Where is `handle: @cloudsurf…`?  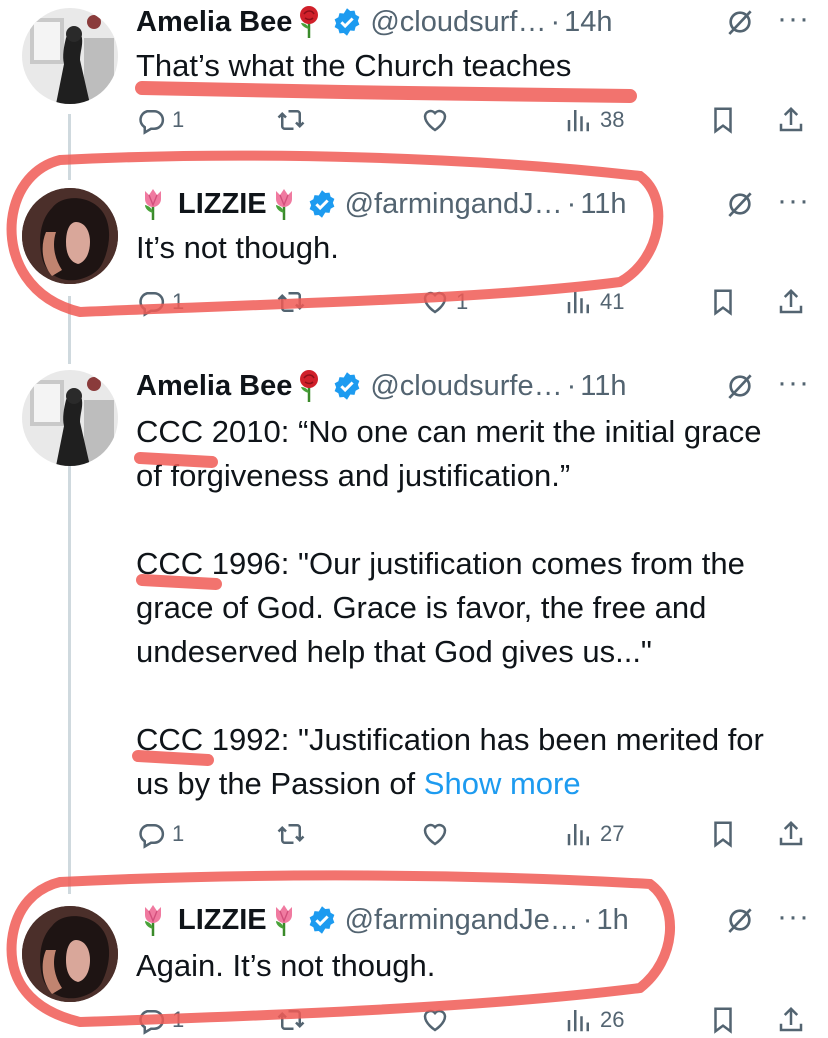 handle: @cloudsurf… is located at coordinates (458, 22).